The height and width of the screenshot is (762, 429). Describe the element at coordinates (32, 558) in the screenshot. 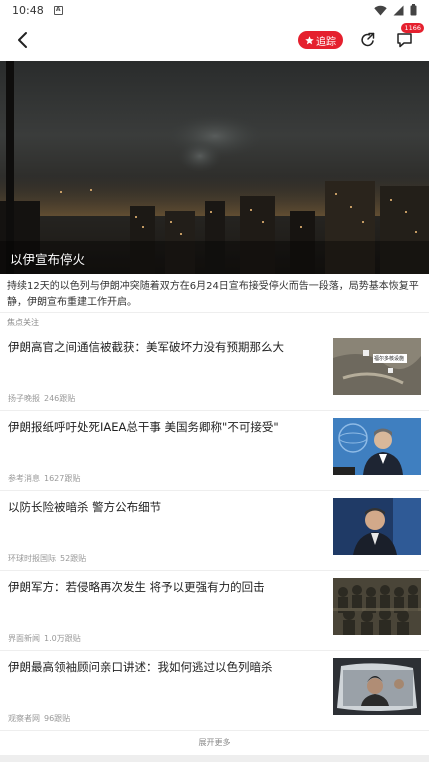

I see `news-source: 环球时报国际` at that location.